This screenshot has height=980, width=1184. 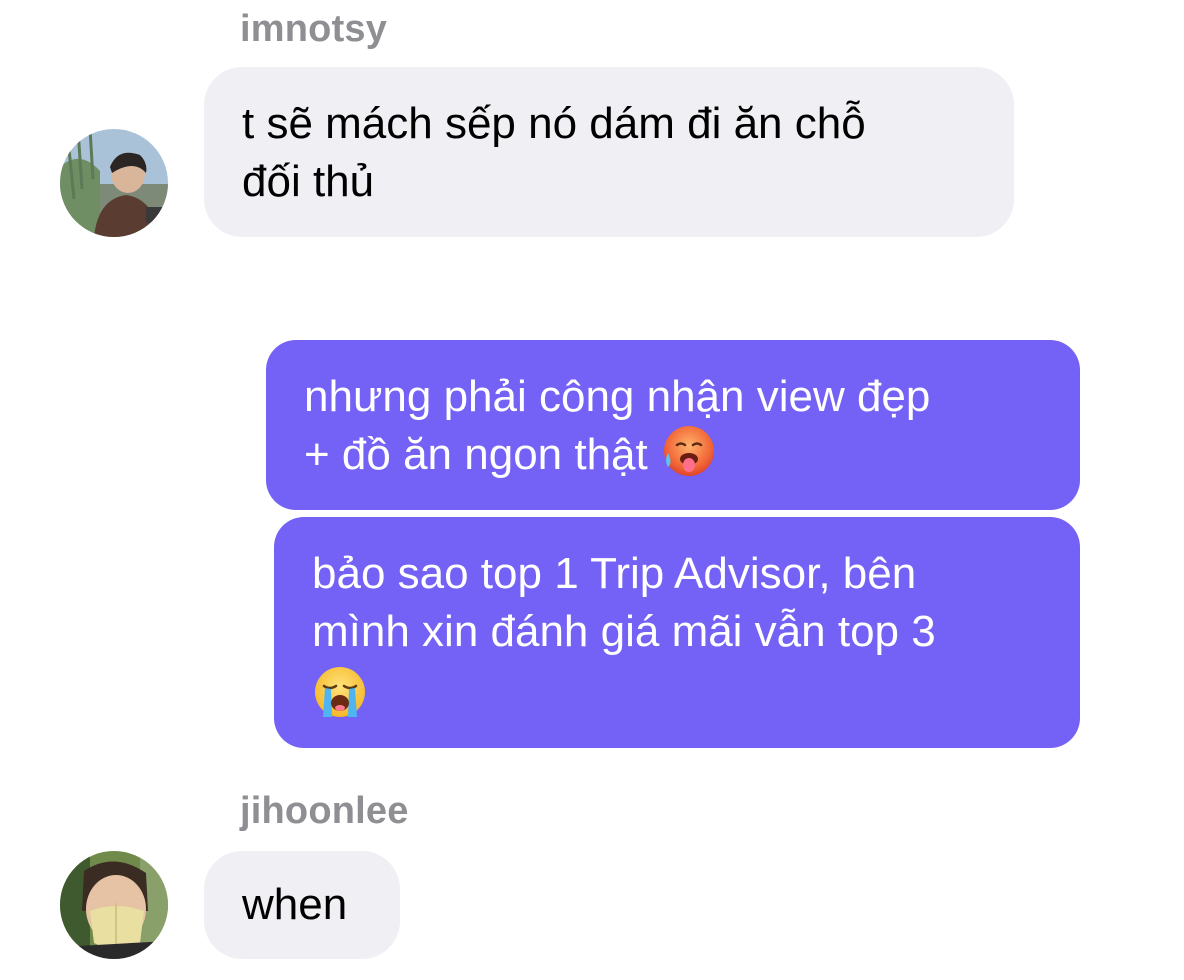 What do you see at coordinates (609, 152) in the screenshot?
I see `message-bubble-incoming: t sẽ mách sếp nó dám đi ăn chỗ đối thủ` at bounding box center [609, 152].